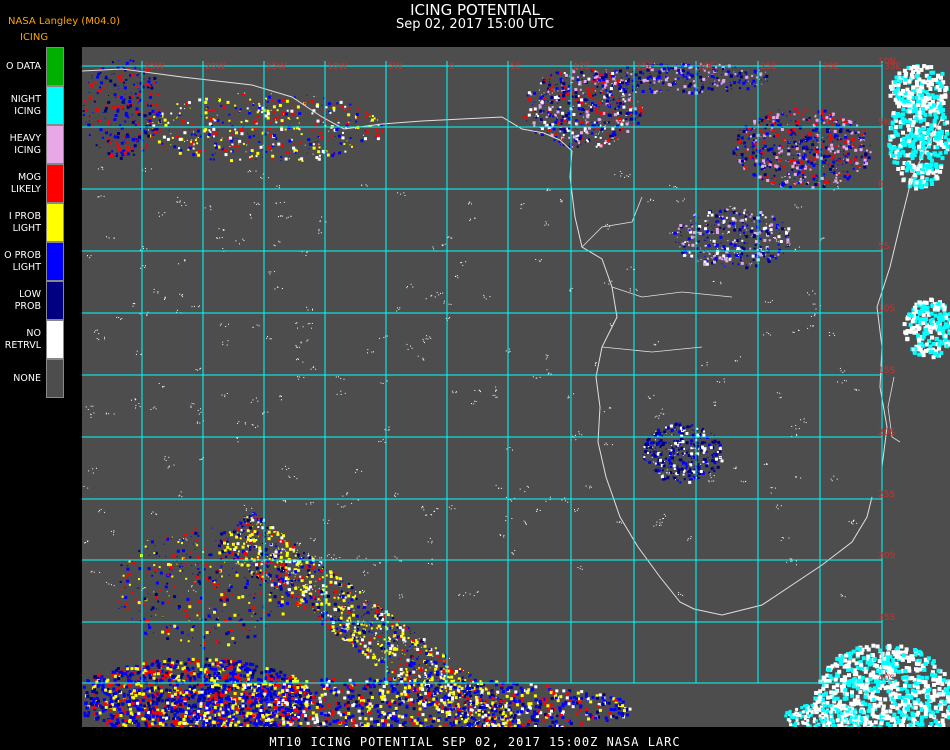  I want to click on longitude-label: 25E, so click(768, 67).